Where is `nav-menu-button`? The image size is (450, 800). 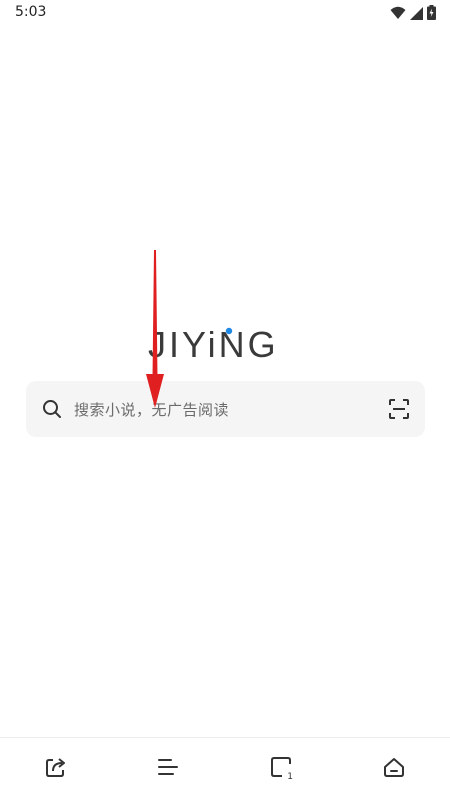 nav-menu-button is located at coordinates (168, 769).